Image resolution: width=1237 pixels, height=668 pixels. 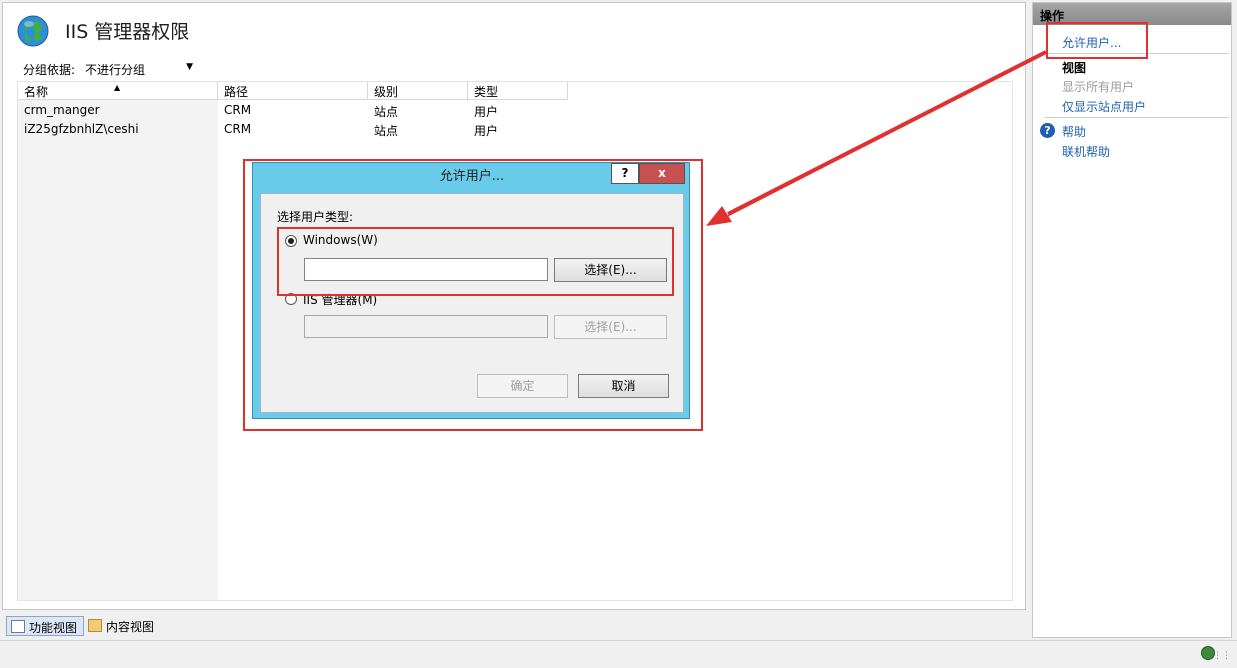 I want to click on column-header-name-label: 名称, so click(x=36, y=92).